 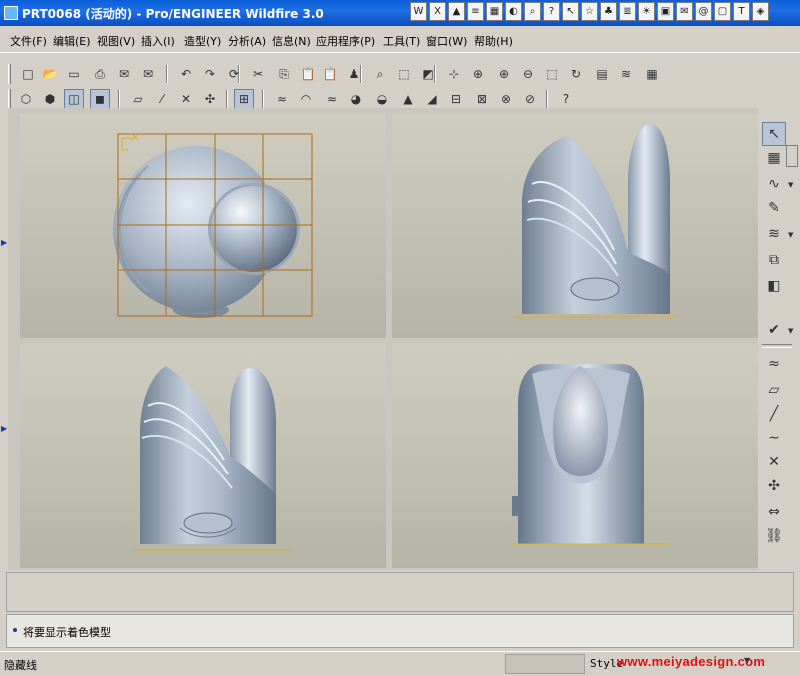 I want to click on point-icon: ✕, so click(x=774, y=462).